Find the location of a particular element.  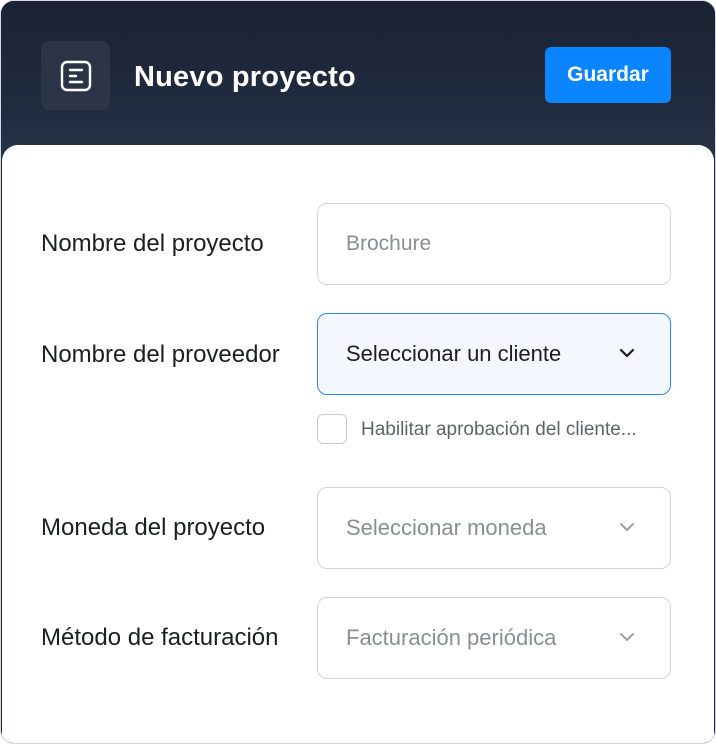

currency-select: Seleccionar moneda is located at coordinates (494, 528).